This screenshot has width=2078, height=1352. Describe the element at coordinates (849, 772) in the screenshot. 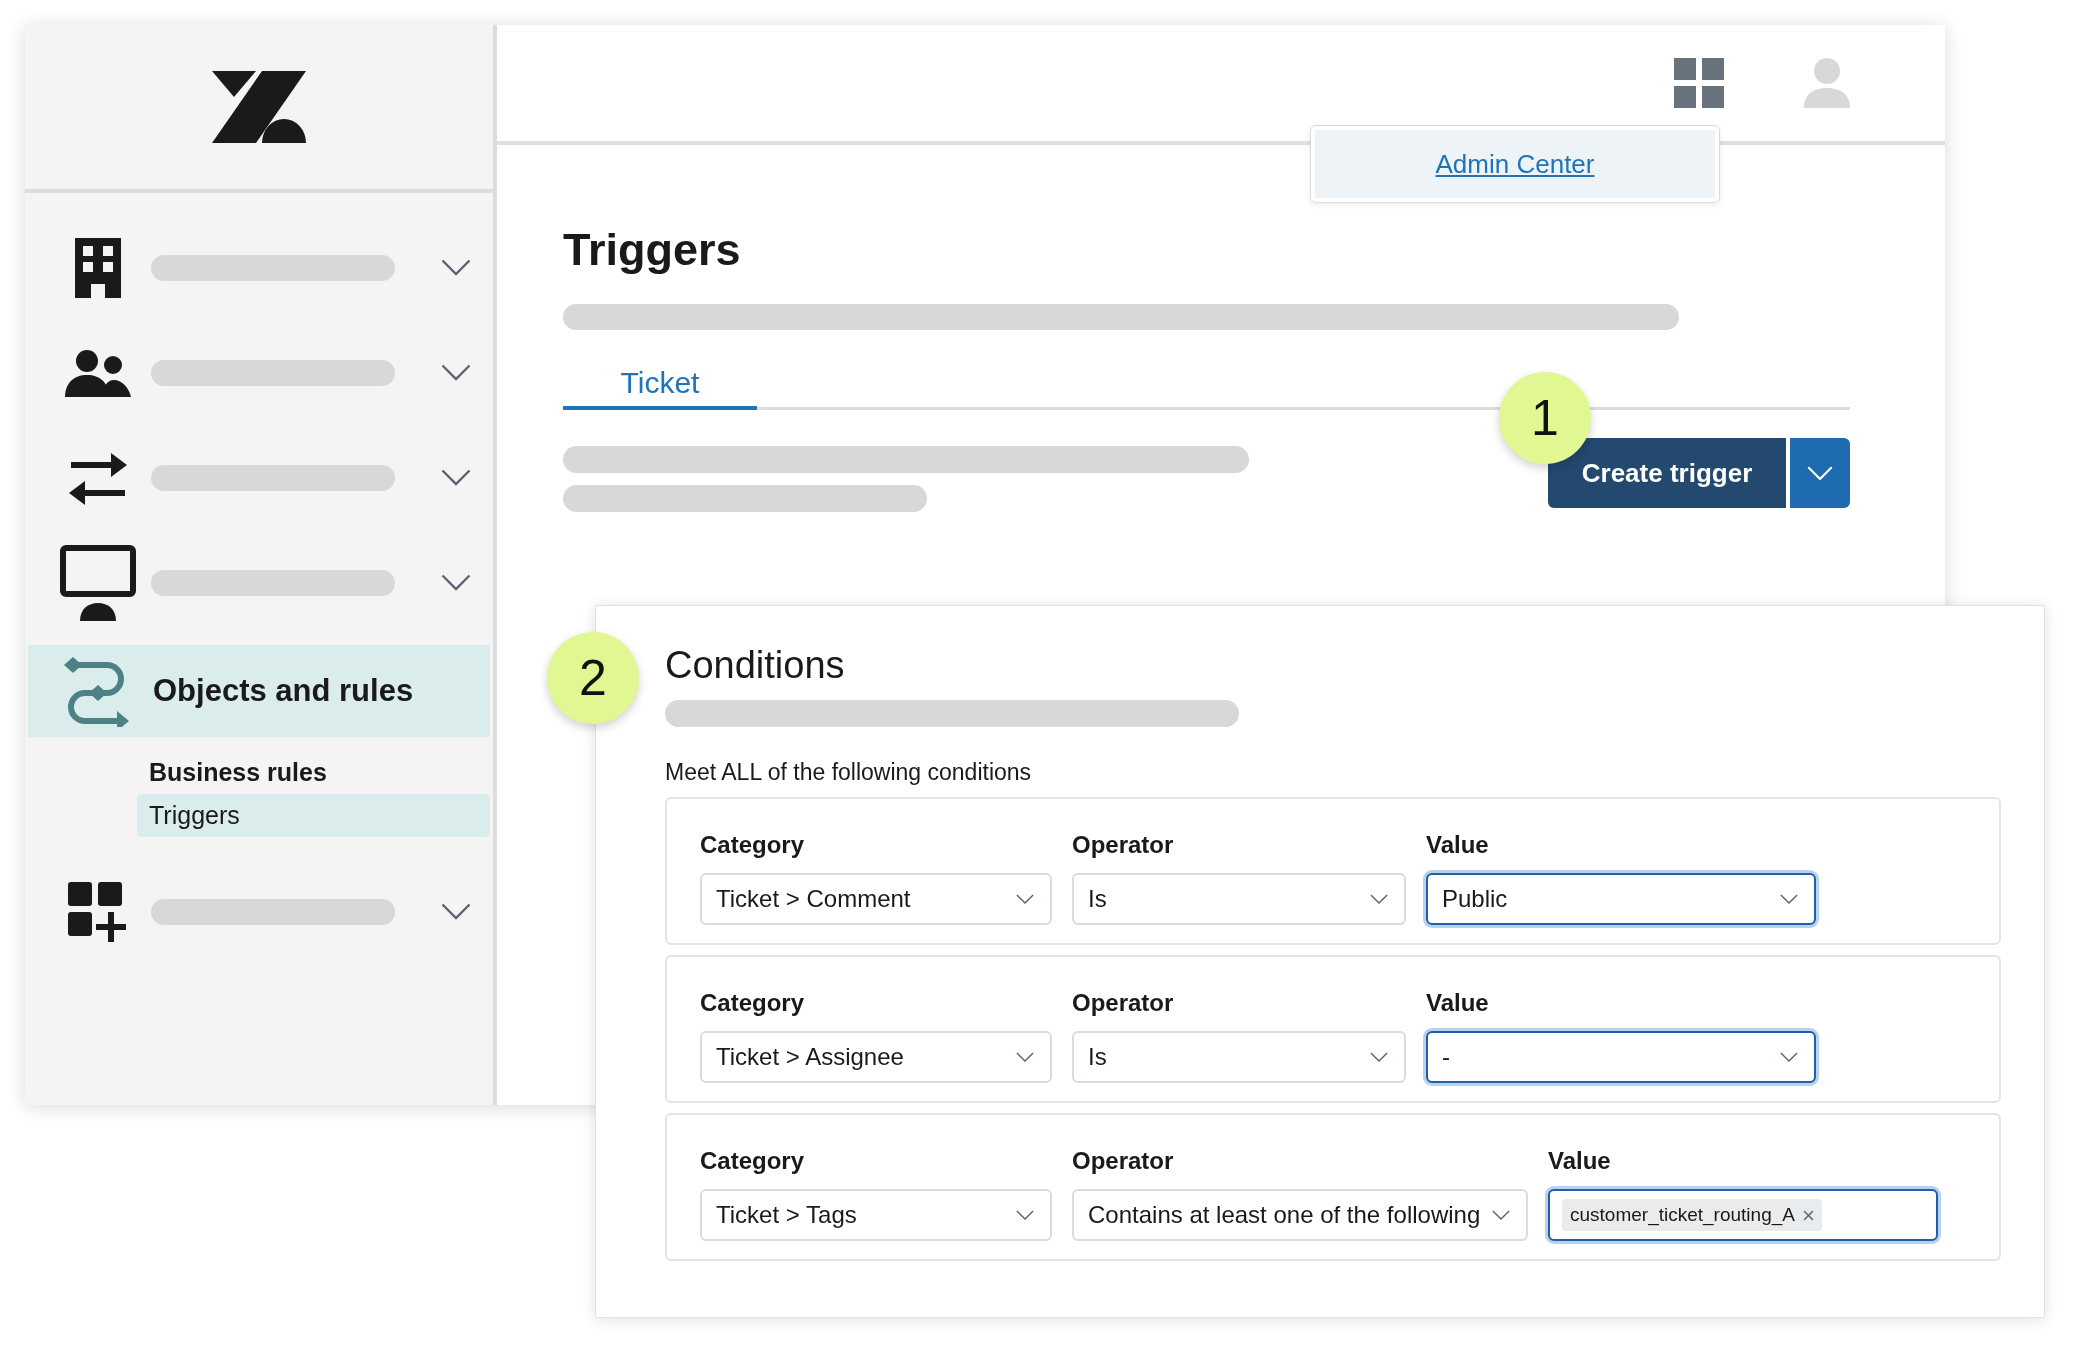

I see `section-subtitle: Meet ALL of the following conditions` at that location.